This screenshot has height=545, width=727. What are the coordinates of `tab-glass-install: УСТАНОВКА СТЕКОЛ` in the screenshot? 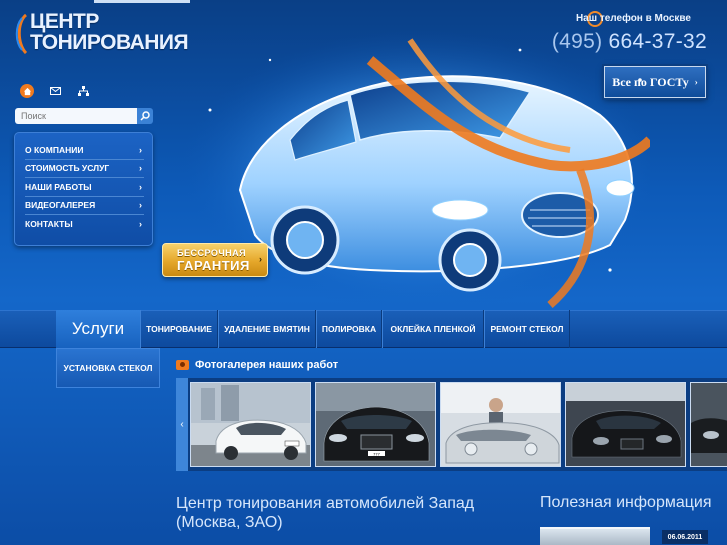 It's located at (108, 368).